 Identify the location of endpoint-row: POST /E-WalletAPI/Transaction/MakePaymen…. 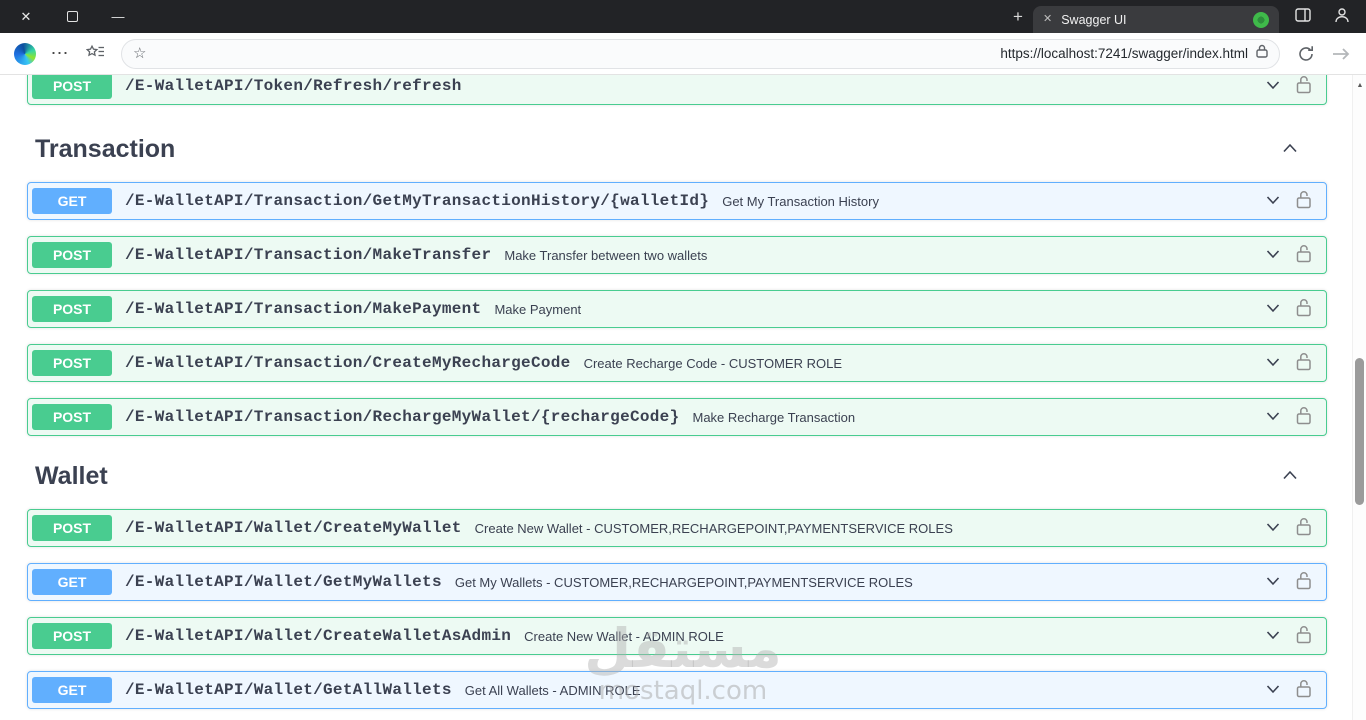
(677, 309).